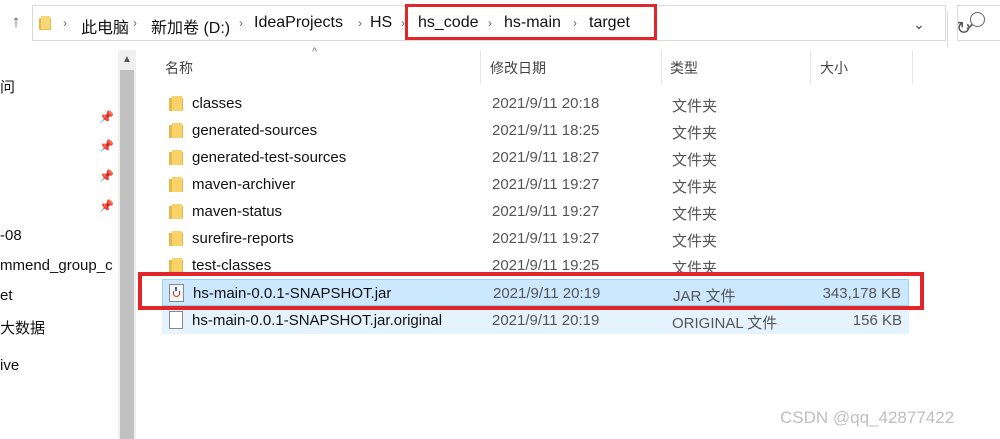 Image resolution: width=1000 pixels, height=439 pixels. What do you see at coordinates (255, 130) in the screenshot?
I see `file-name: generated-sources` at bounding box center [255, 130].